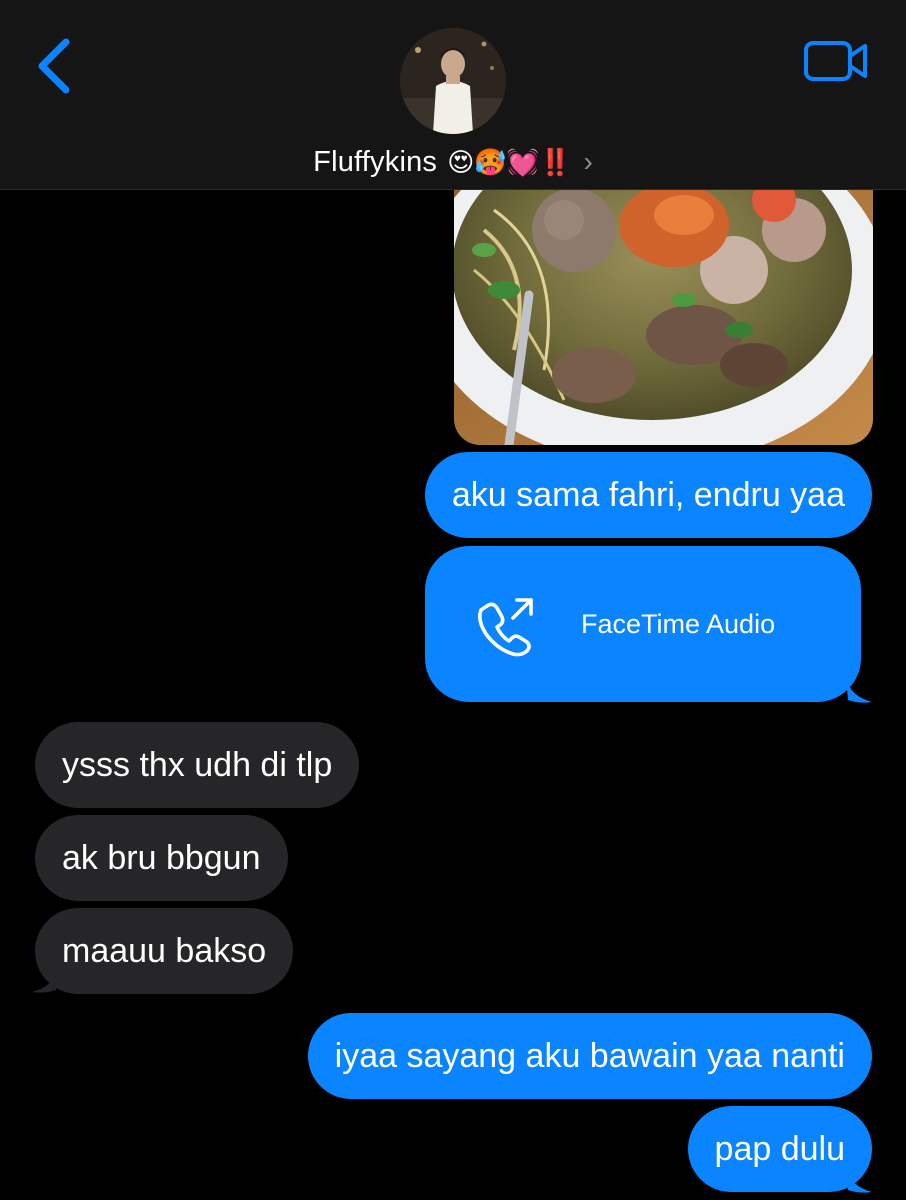 This screenshot has width=906, height=1200. I want to click on facetime-audio-call: FaceTime Audio, so click(643, 624).